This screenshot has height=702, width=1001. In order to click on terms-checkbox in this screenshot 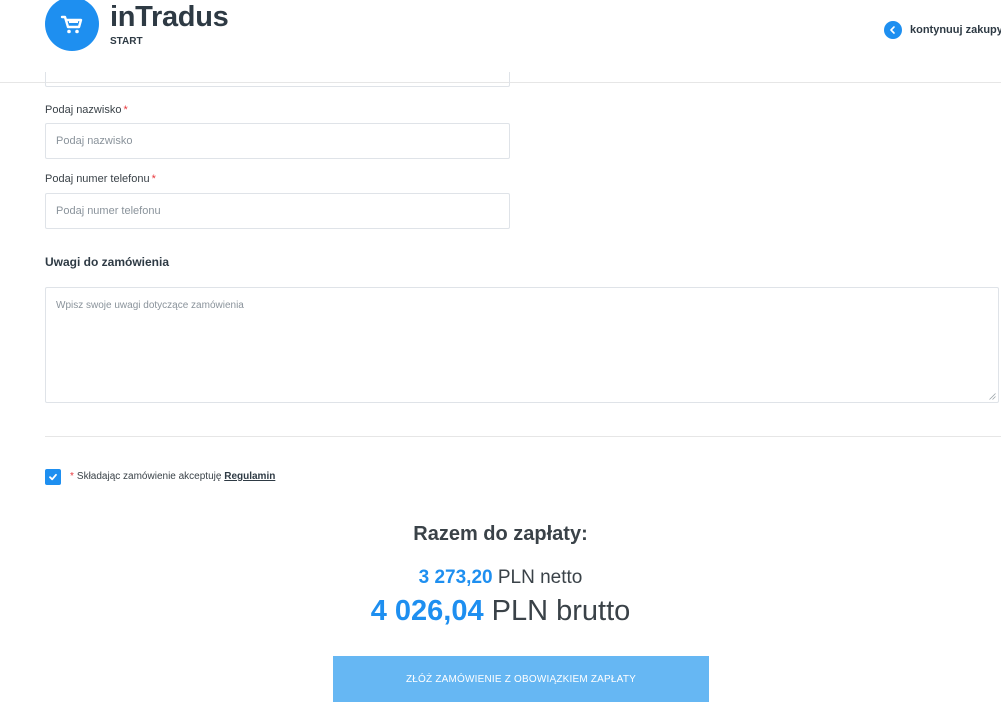, I will do `click(53, 477)`.